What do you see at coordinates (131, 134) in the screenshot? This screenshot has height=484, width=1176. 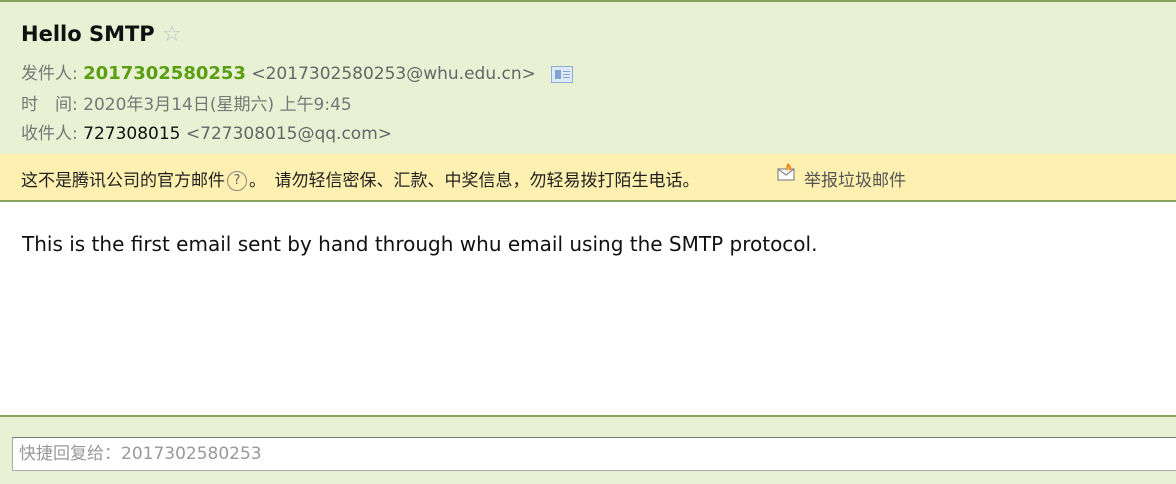 I see `recipient-name: 727308015` at bounding box center [131, 134].